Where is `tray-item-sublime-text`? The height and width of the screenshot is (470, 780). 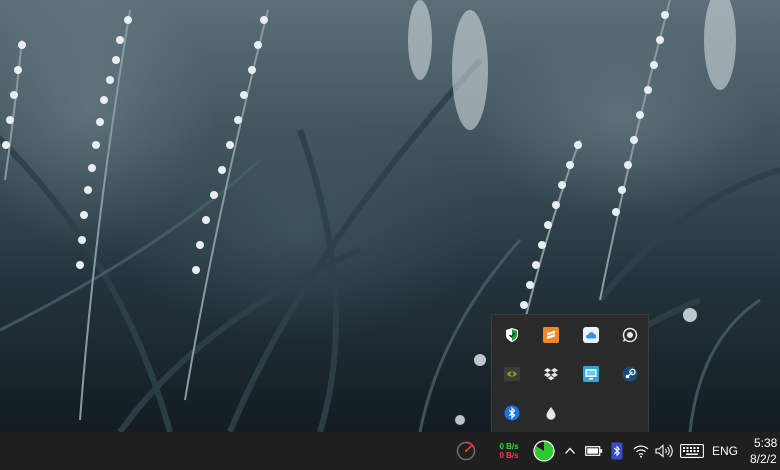
tray-item-sublime-text is located at coordinates (552, 334).